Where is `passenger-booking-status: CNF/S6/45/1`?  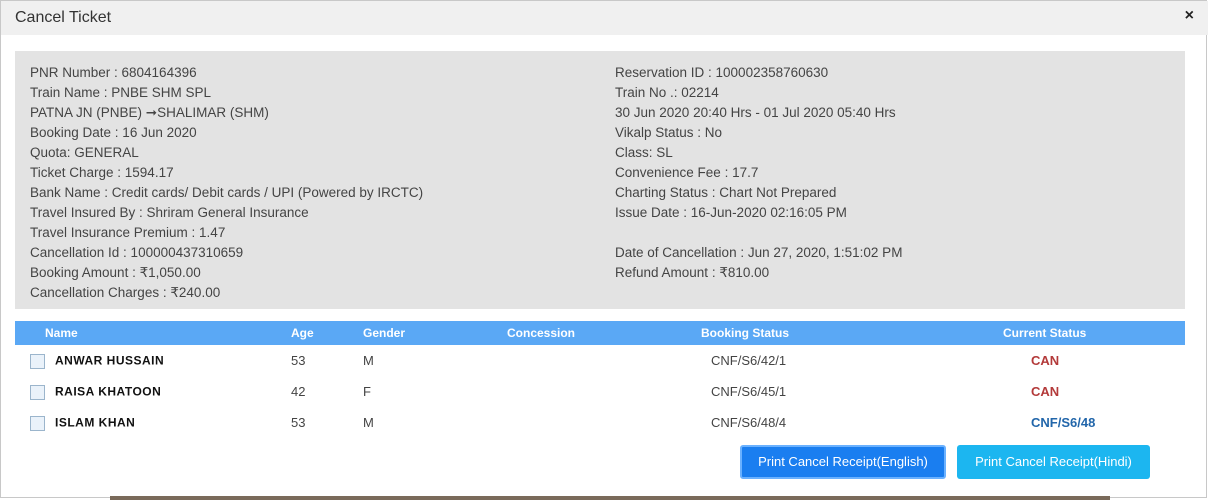 passenger-booking-status: CNF/S6/45/1 is located at coordinates (749, 391).